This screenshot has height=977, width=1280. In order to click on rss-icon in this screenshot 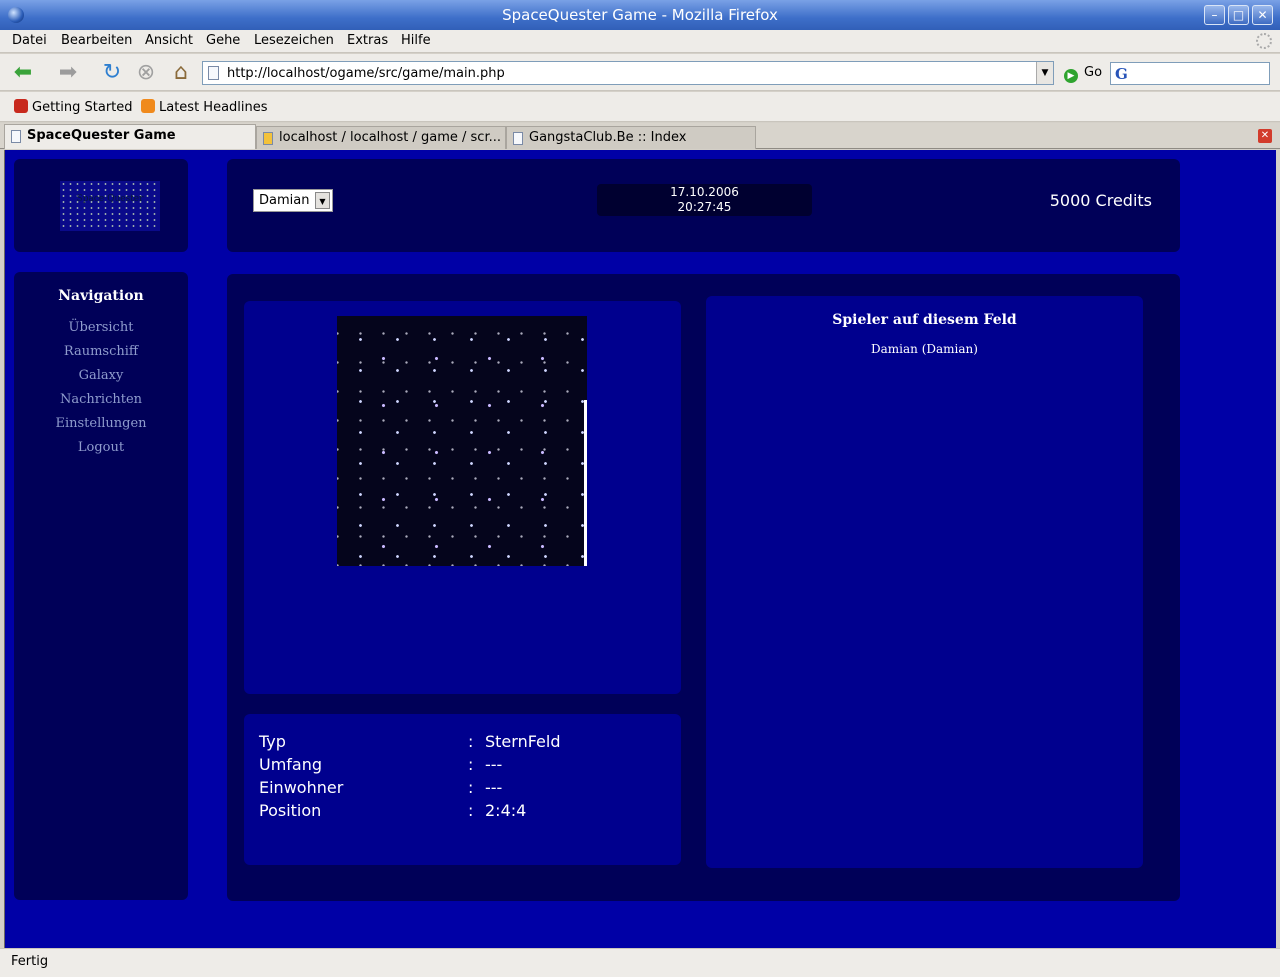, I will do `click(148, 106)`.